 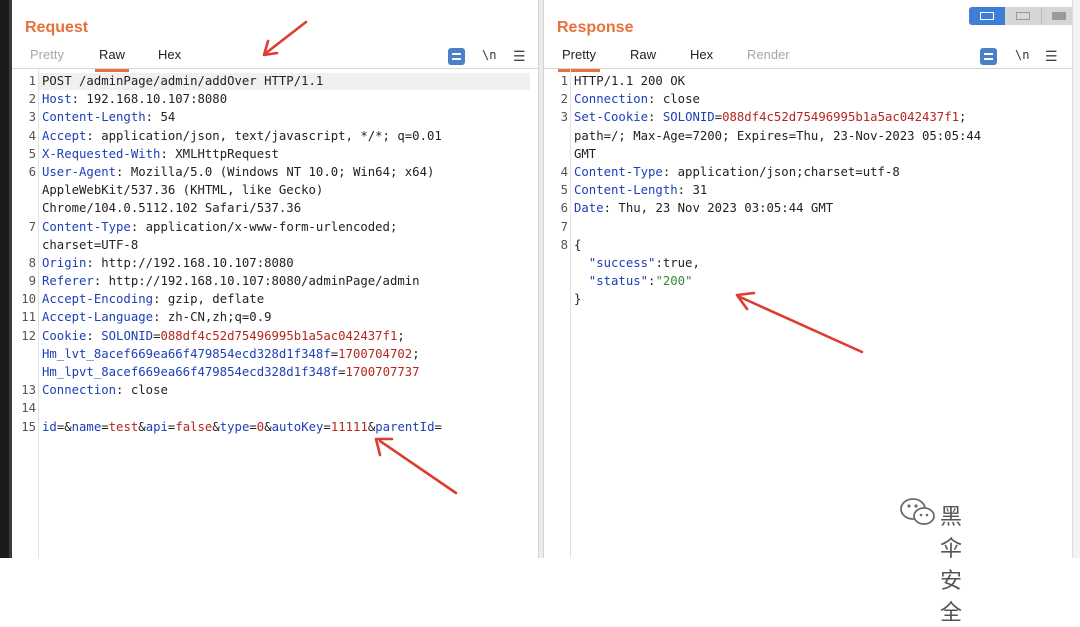 I want to click on wechat-icon, so click(x=917, y=511).